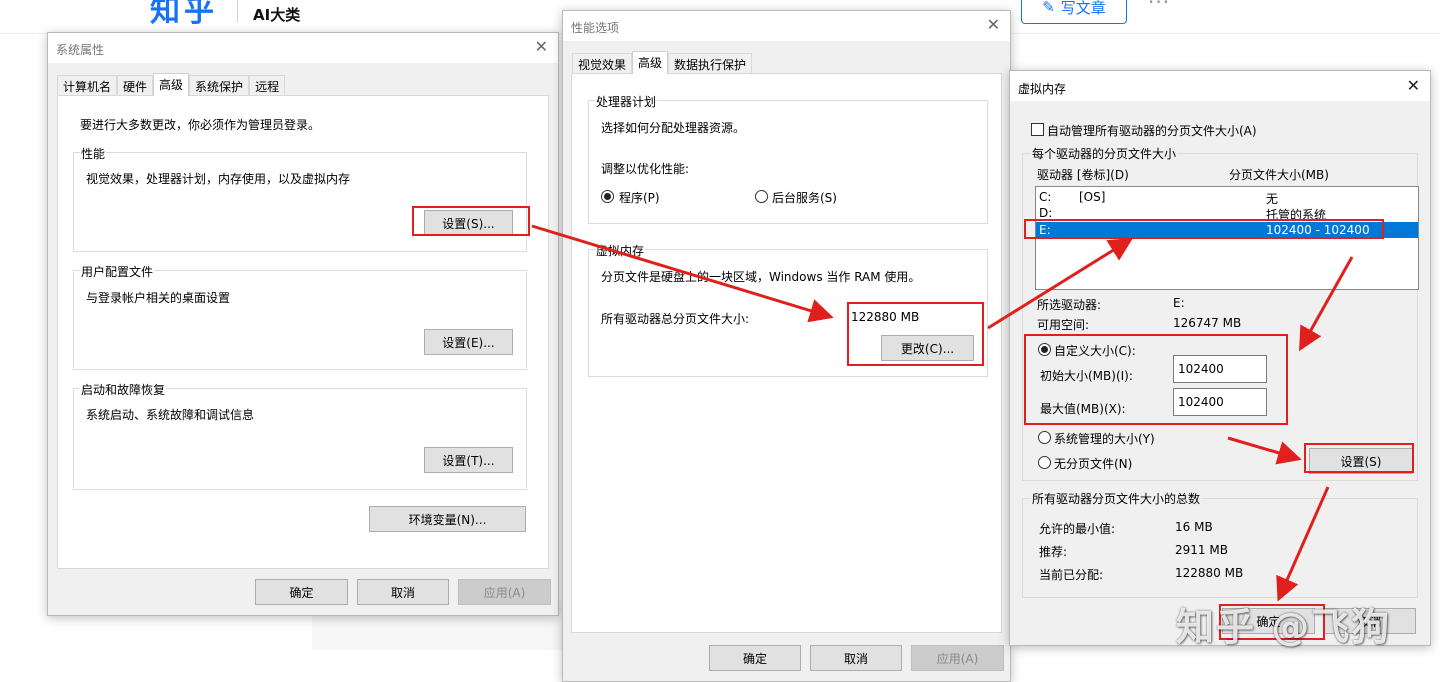 Image resolution: width=1440 pixels, height=682 pixels. Describe the element at coordinates (1284, 627) in the screenshot. I see `zhihu-watermark: 知乎 @飞狗` at that location.